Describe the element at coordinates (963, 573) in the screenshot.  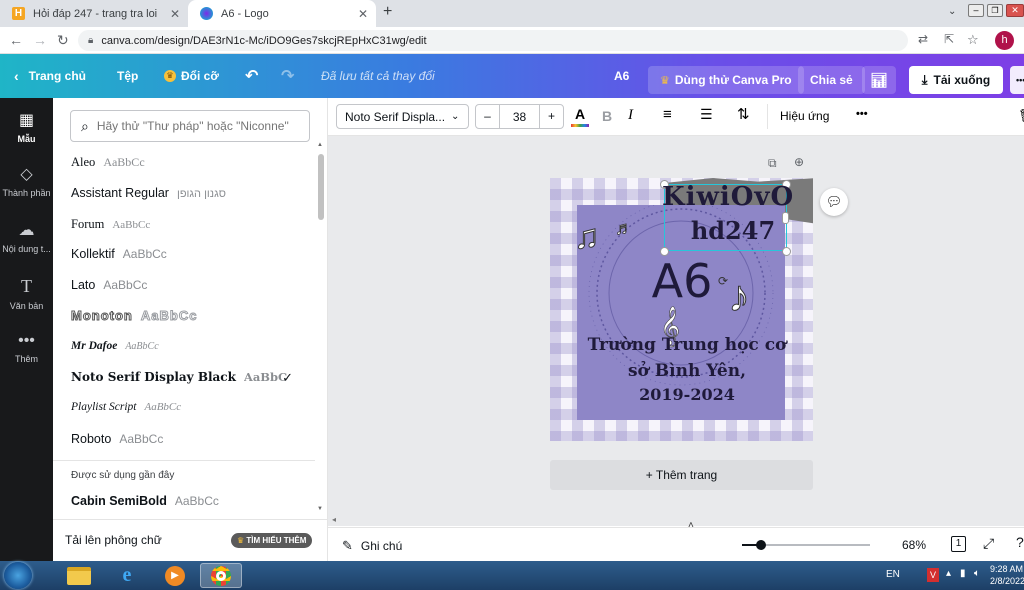
I see `network-icon: ▮` at that location.